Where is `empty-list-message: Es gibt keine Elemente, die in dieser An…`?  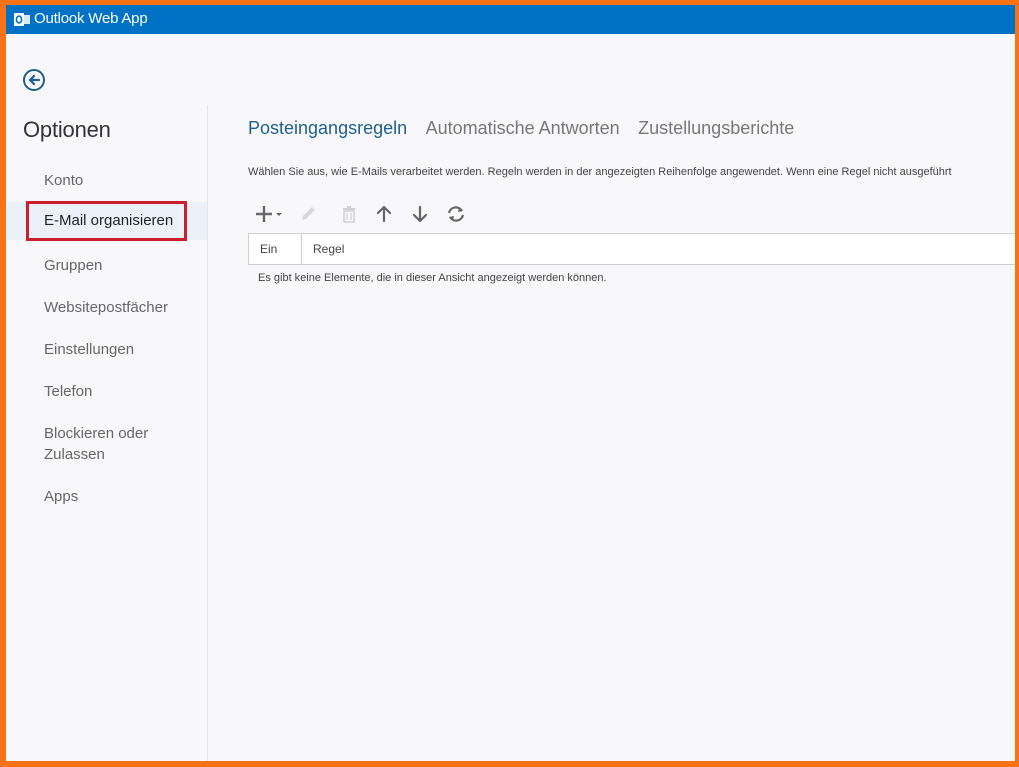 empty-list-message: Es gibt keine Elemente, die in dieser An… is located at coordinates (432, 278).